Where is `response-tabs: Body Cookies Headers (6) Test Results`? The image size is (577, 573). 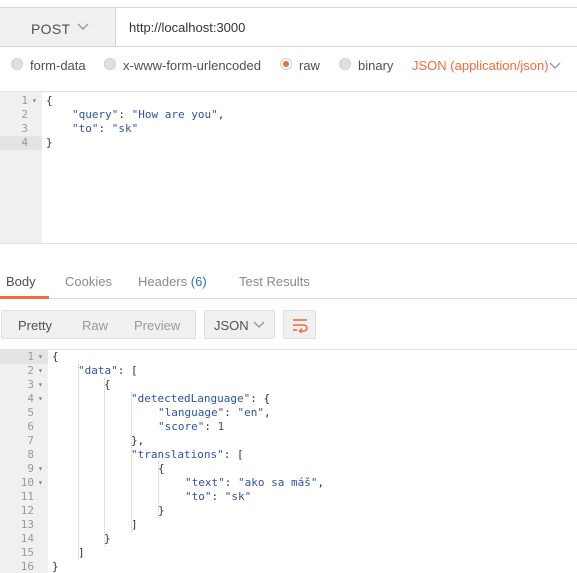
response-tabs: Body Cookies Headers (6) Test Results is located at coordinates (288, 283).